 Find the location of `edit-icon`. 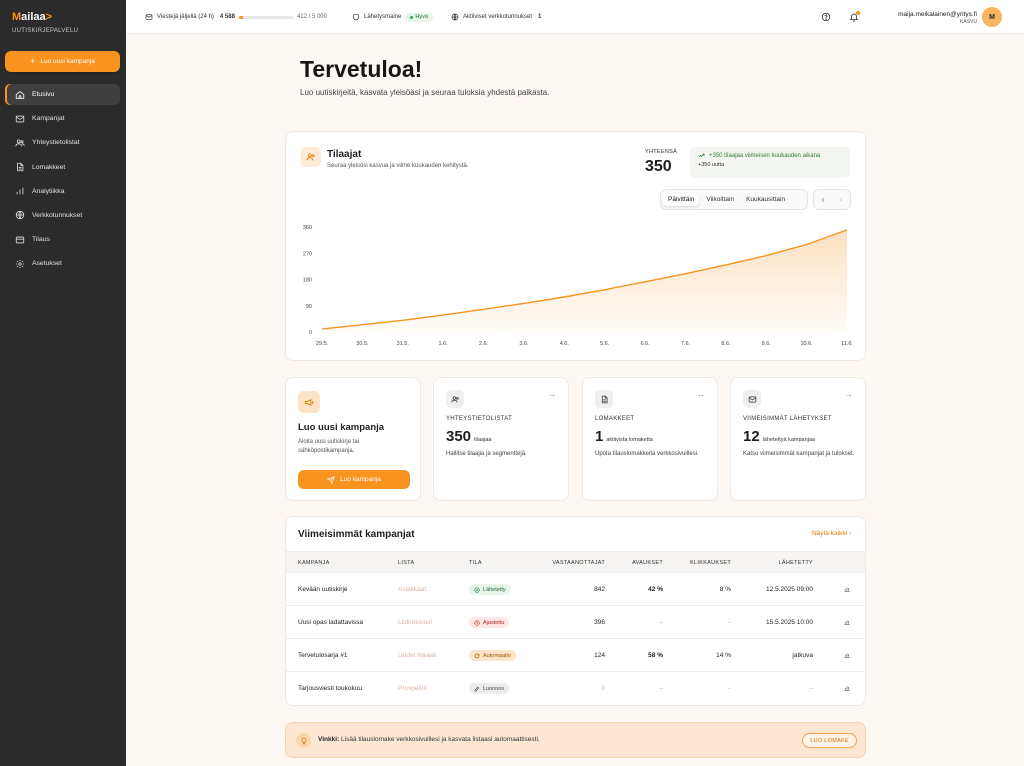

edit-icon is located at coordinates (477, 688).